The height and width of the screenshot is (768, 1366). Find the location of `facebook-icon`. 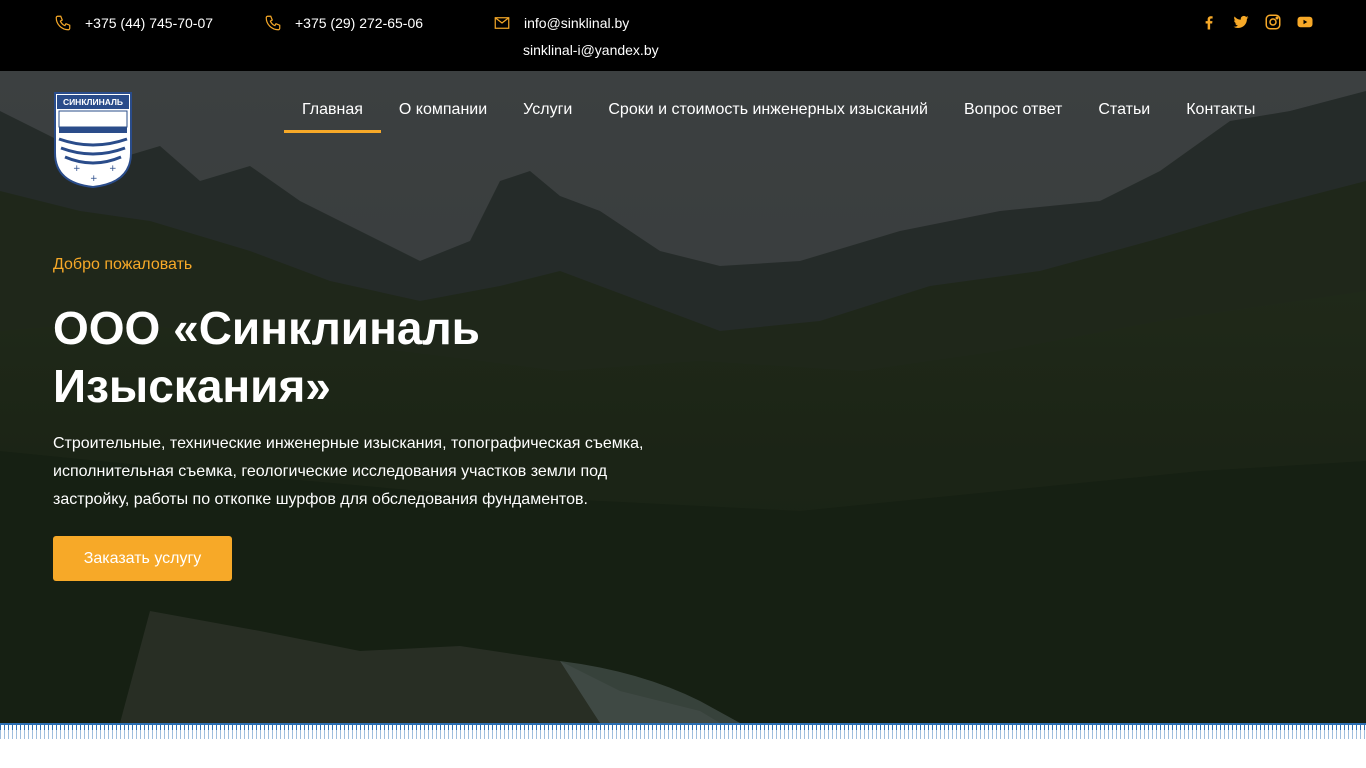

facebook-icon is located at coordinates (1209, 22).